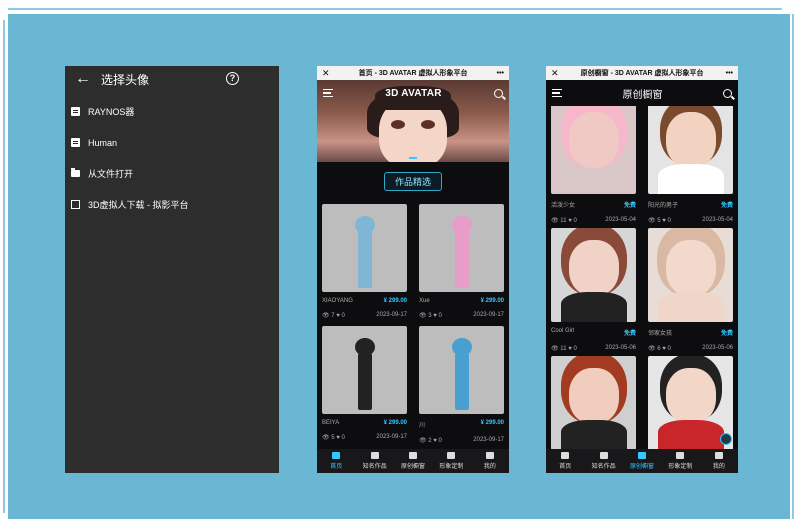  I want to click on frame-bottom, so click(400, 524).